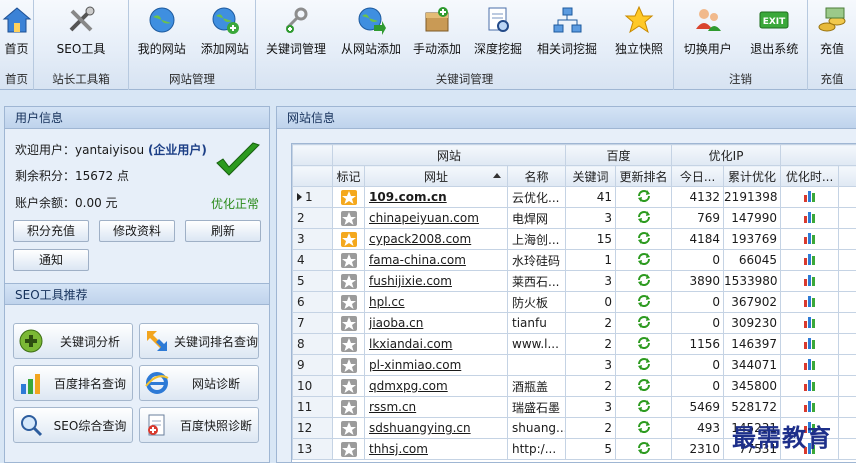 This screenshot has width=856, height=463. Describe the element at coordinates (199, 383) in the screenshot. I see `site-diagnosis-tool: 网站诊断` at that location.